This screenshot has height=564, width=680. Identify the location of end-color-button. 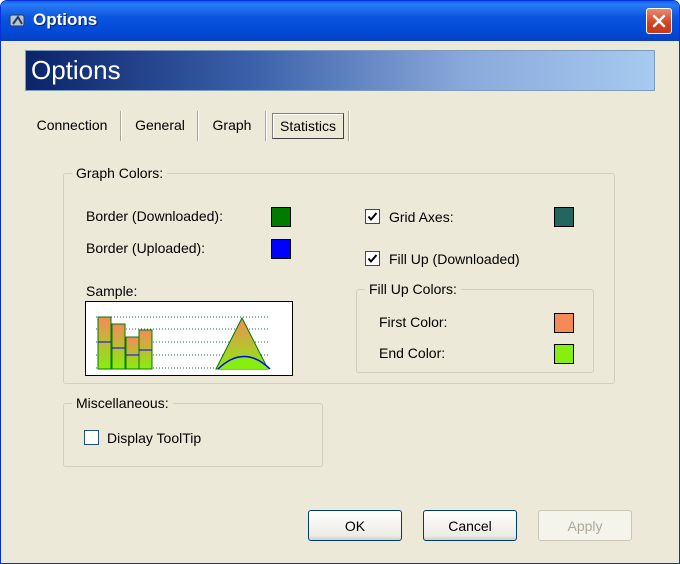
(564, 354).